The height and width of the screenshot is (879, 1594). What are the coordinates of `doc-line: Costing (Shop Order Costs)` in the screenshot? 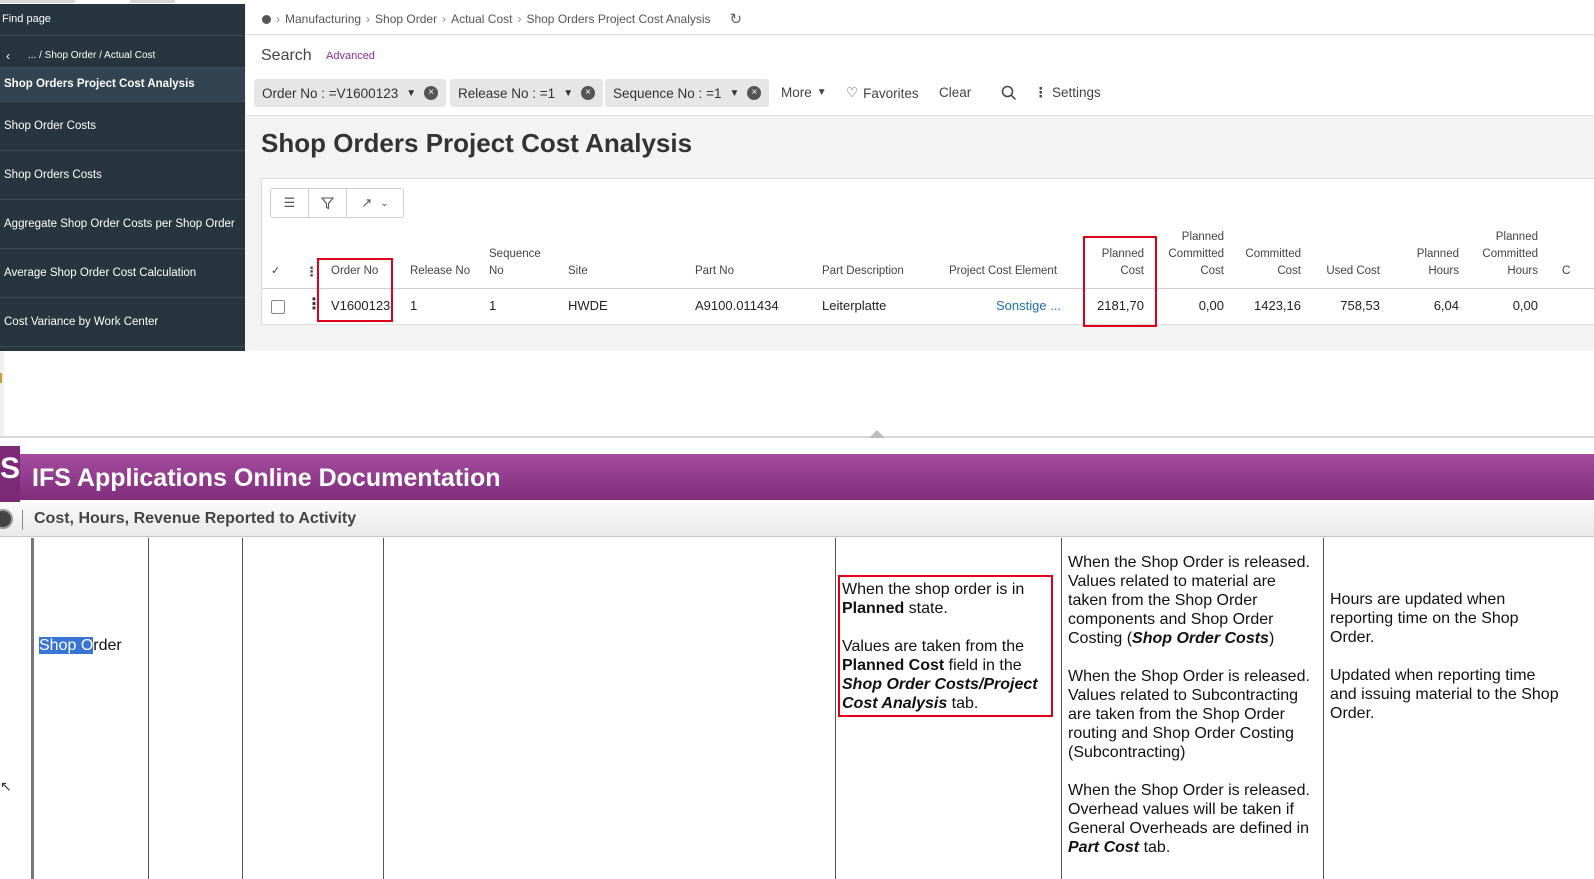 It's located at (1193, 638).